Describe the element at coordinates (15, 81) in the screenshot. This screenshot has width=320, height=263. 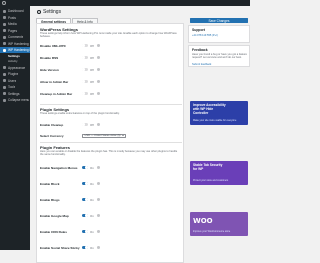
I see `sidebar-item-users: Users` at that location.